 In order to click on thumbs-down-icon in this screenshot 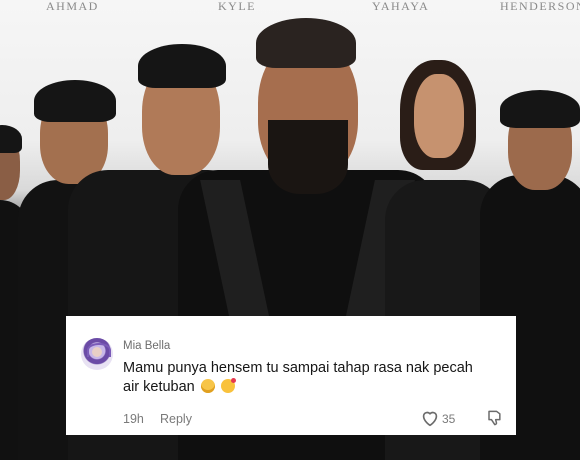, I will do `click(494, 418)`.